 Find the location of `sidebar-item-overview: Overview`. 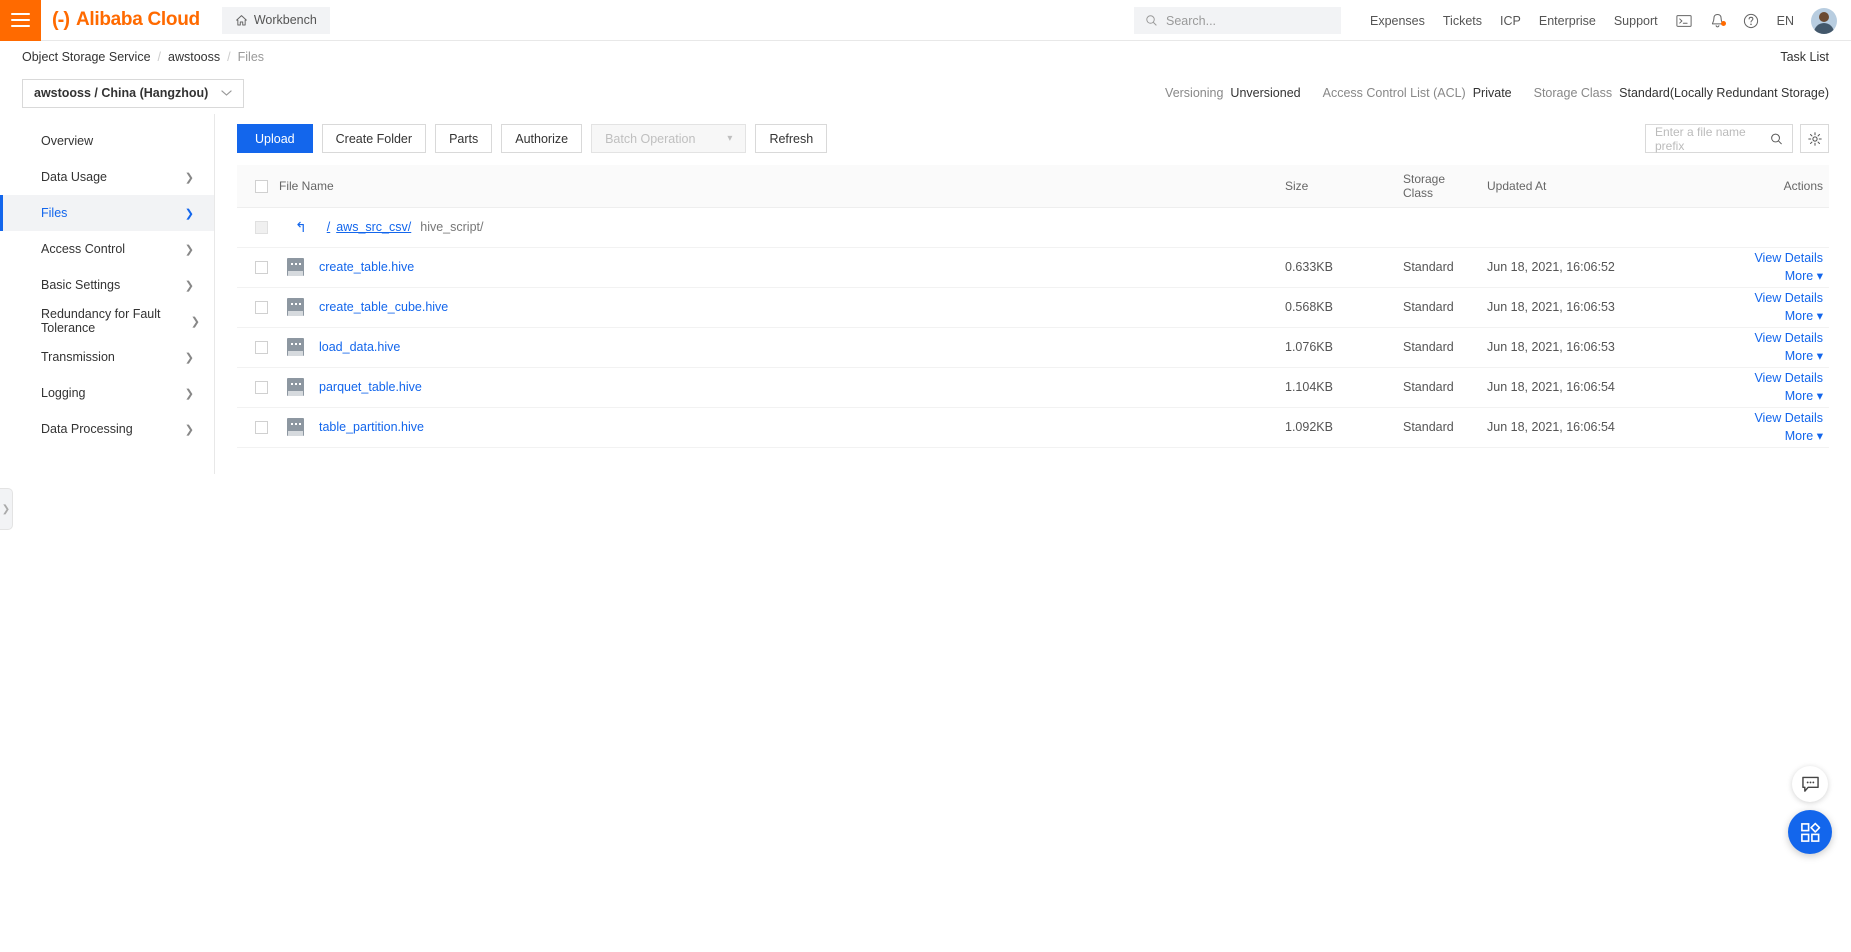

sidebar-item-overview: Overview is located at coordinates (107, 141).